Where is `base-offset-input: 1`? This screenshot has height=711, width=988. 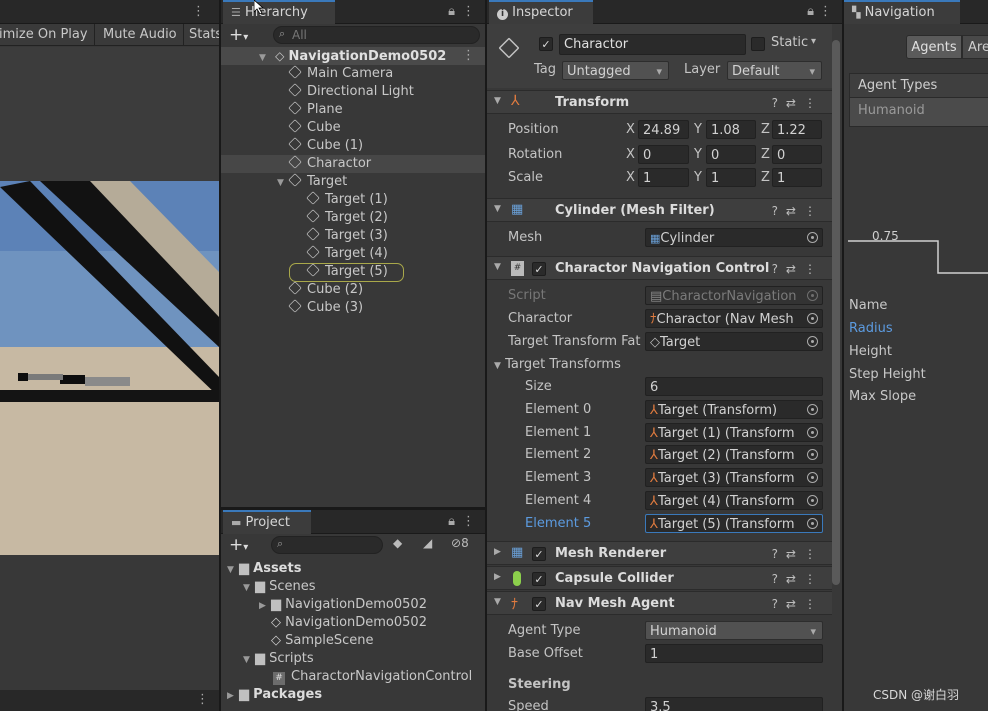 base-offset-input: 1 is located at coordinates (734, 653).